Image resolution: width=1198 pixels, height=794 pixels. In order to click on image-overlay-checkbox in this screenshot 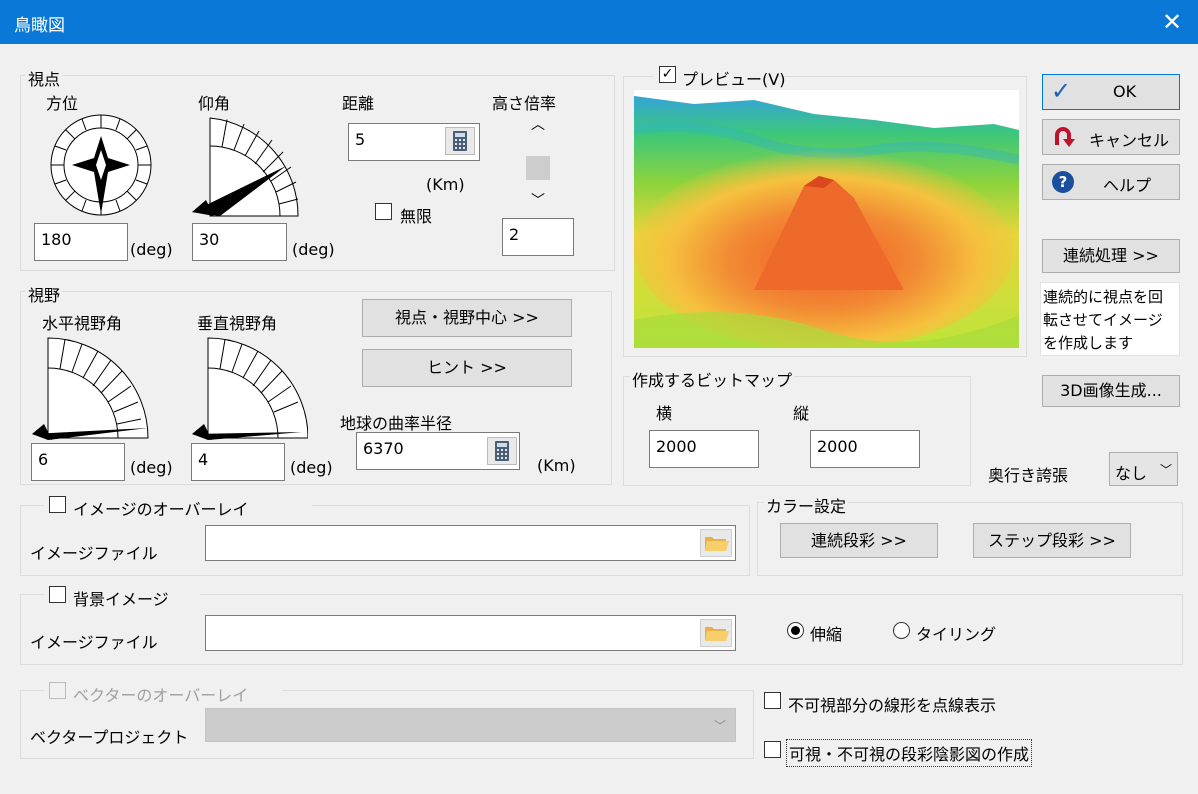, I will do `click(57, 504)`.